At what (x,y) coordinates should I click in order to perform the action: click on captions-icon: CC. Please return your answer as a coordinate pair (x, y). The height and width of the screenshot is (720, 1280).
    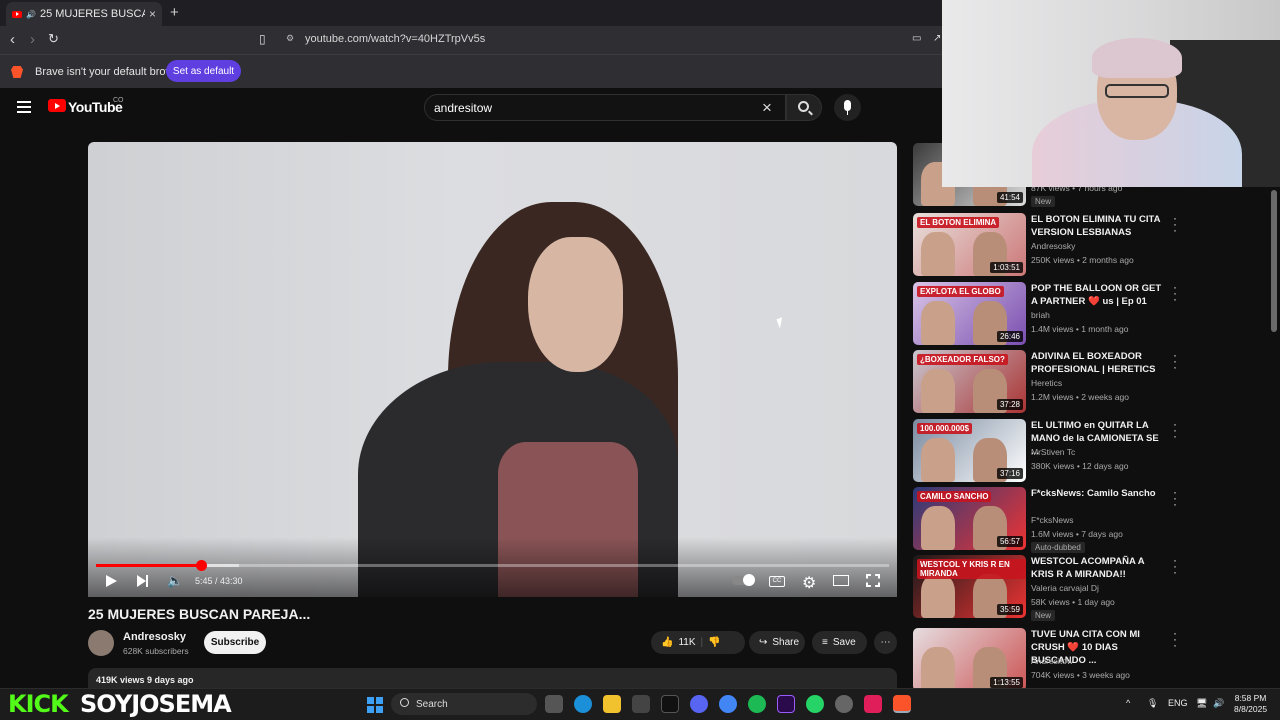
    Looking at the image, I should click on (777, 581).